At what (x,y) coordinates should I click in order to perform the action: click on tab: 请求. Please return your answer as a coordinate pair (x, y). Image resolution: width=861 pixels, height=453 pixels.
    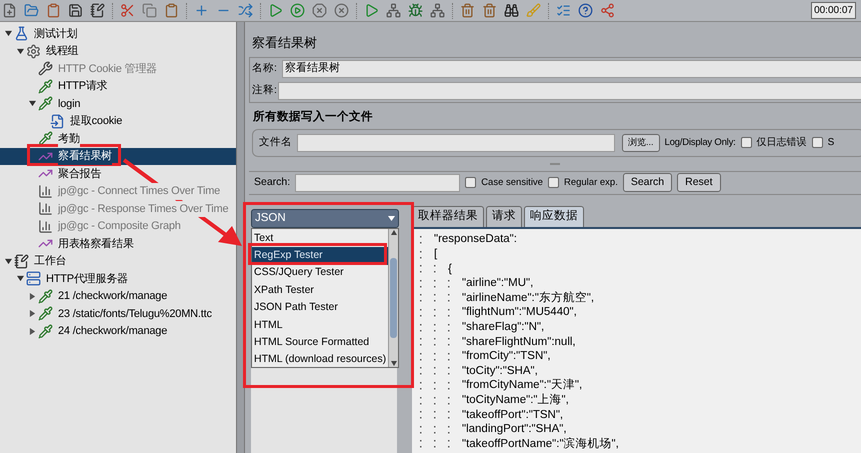
    Looking at the image, I should click on (504, 216).